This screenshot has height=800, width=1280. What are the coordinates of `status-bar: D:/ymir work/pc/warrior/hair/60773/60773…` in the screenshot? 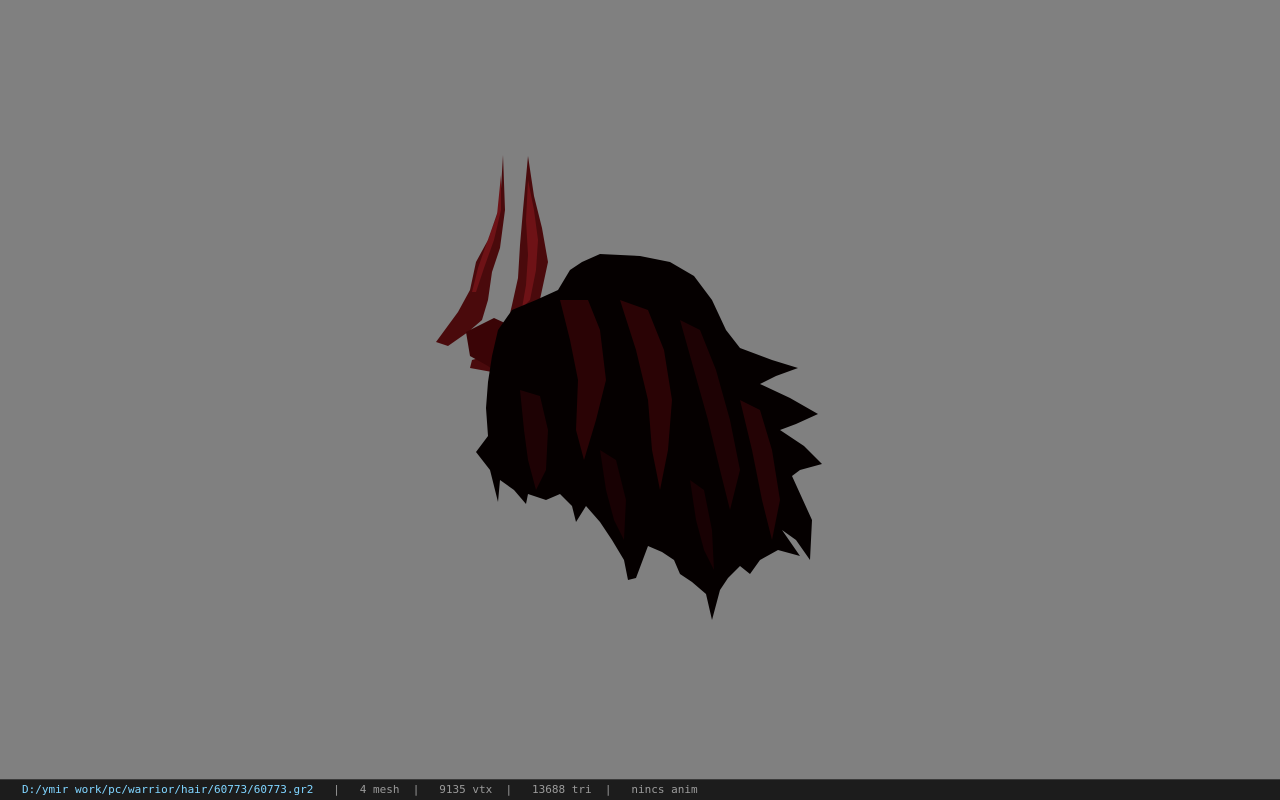 It's located at (640, 789).